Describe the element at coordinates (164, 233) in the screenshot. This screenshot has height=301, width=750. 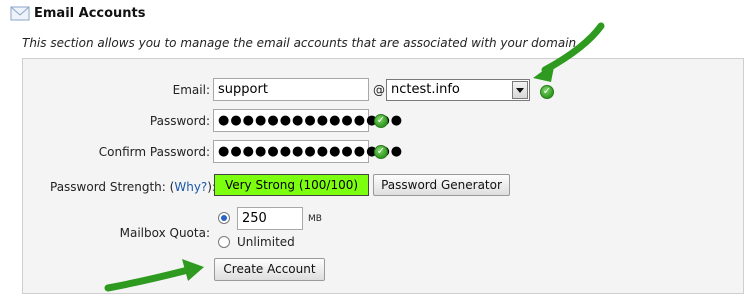
I see `mailbox-quota-label: Mailbox Quota:` at that location.